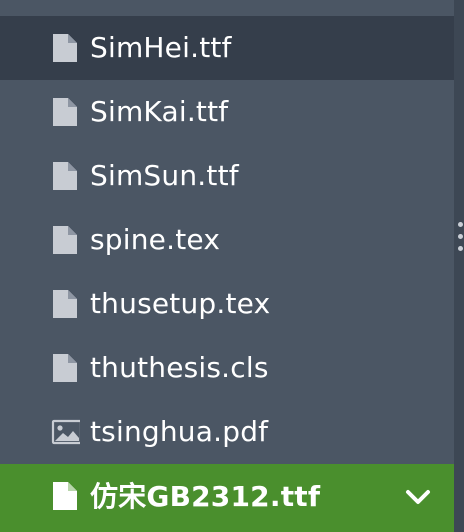 Image resolution: width=464 pixels, height=532 pixels. Describe the element at coordinates (164, 175) in the screenshot. I see `file-tree-item-label: SimSun.ttf` at that location.